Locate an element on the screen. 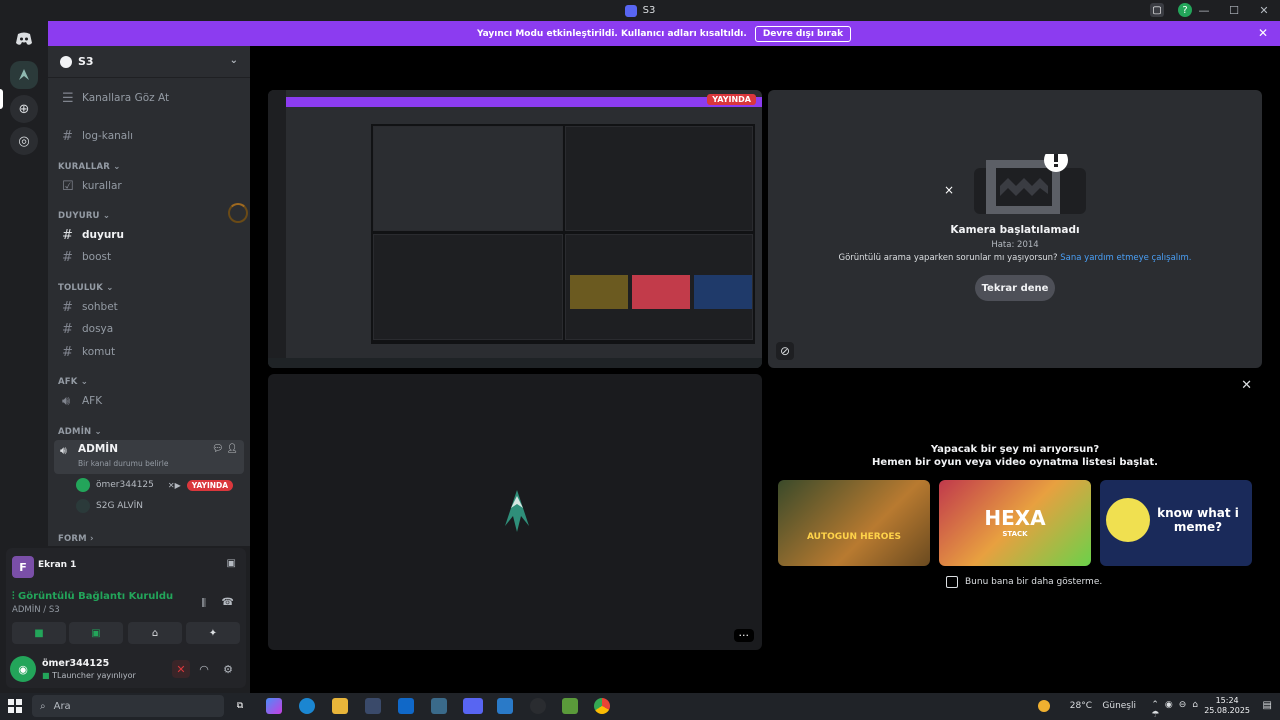 Image resolution: width=1280 pixels, height=720 pixels. user-avatar-tile: ··· is located at coordinates (515, 512).